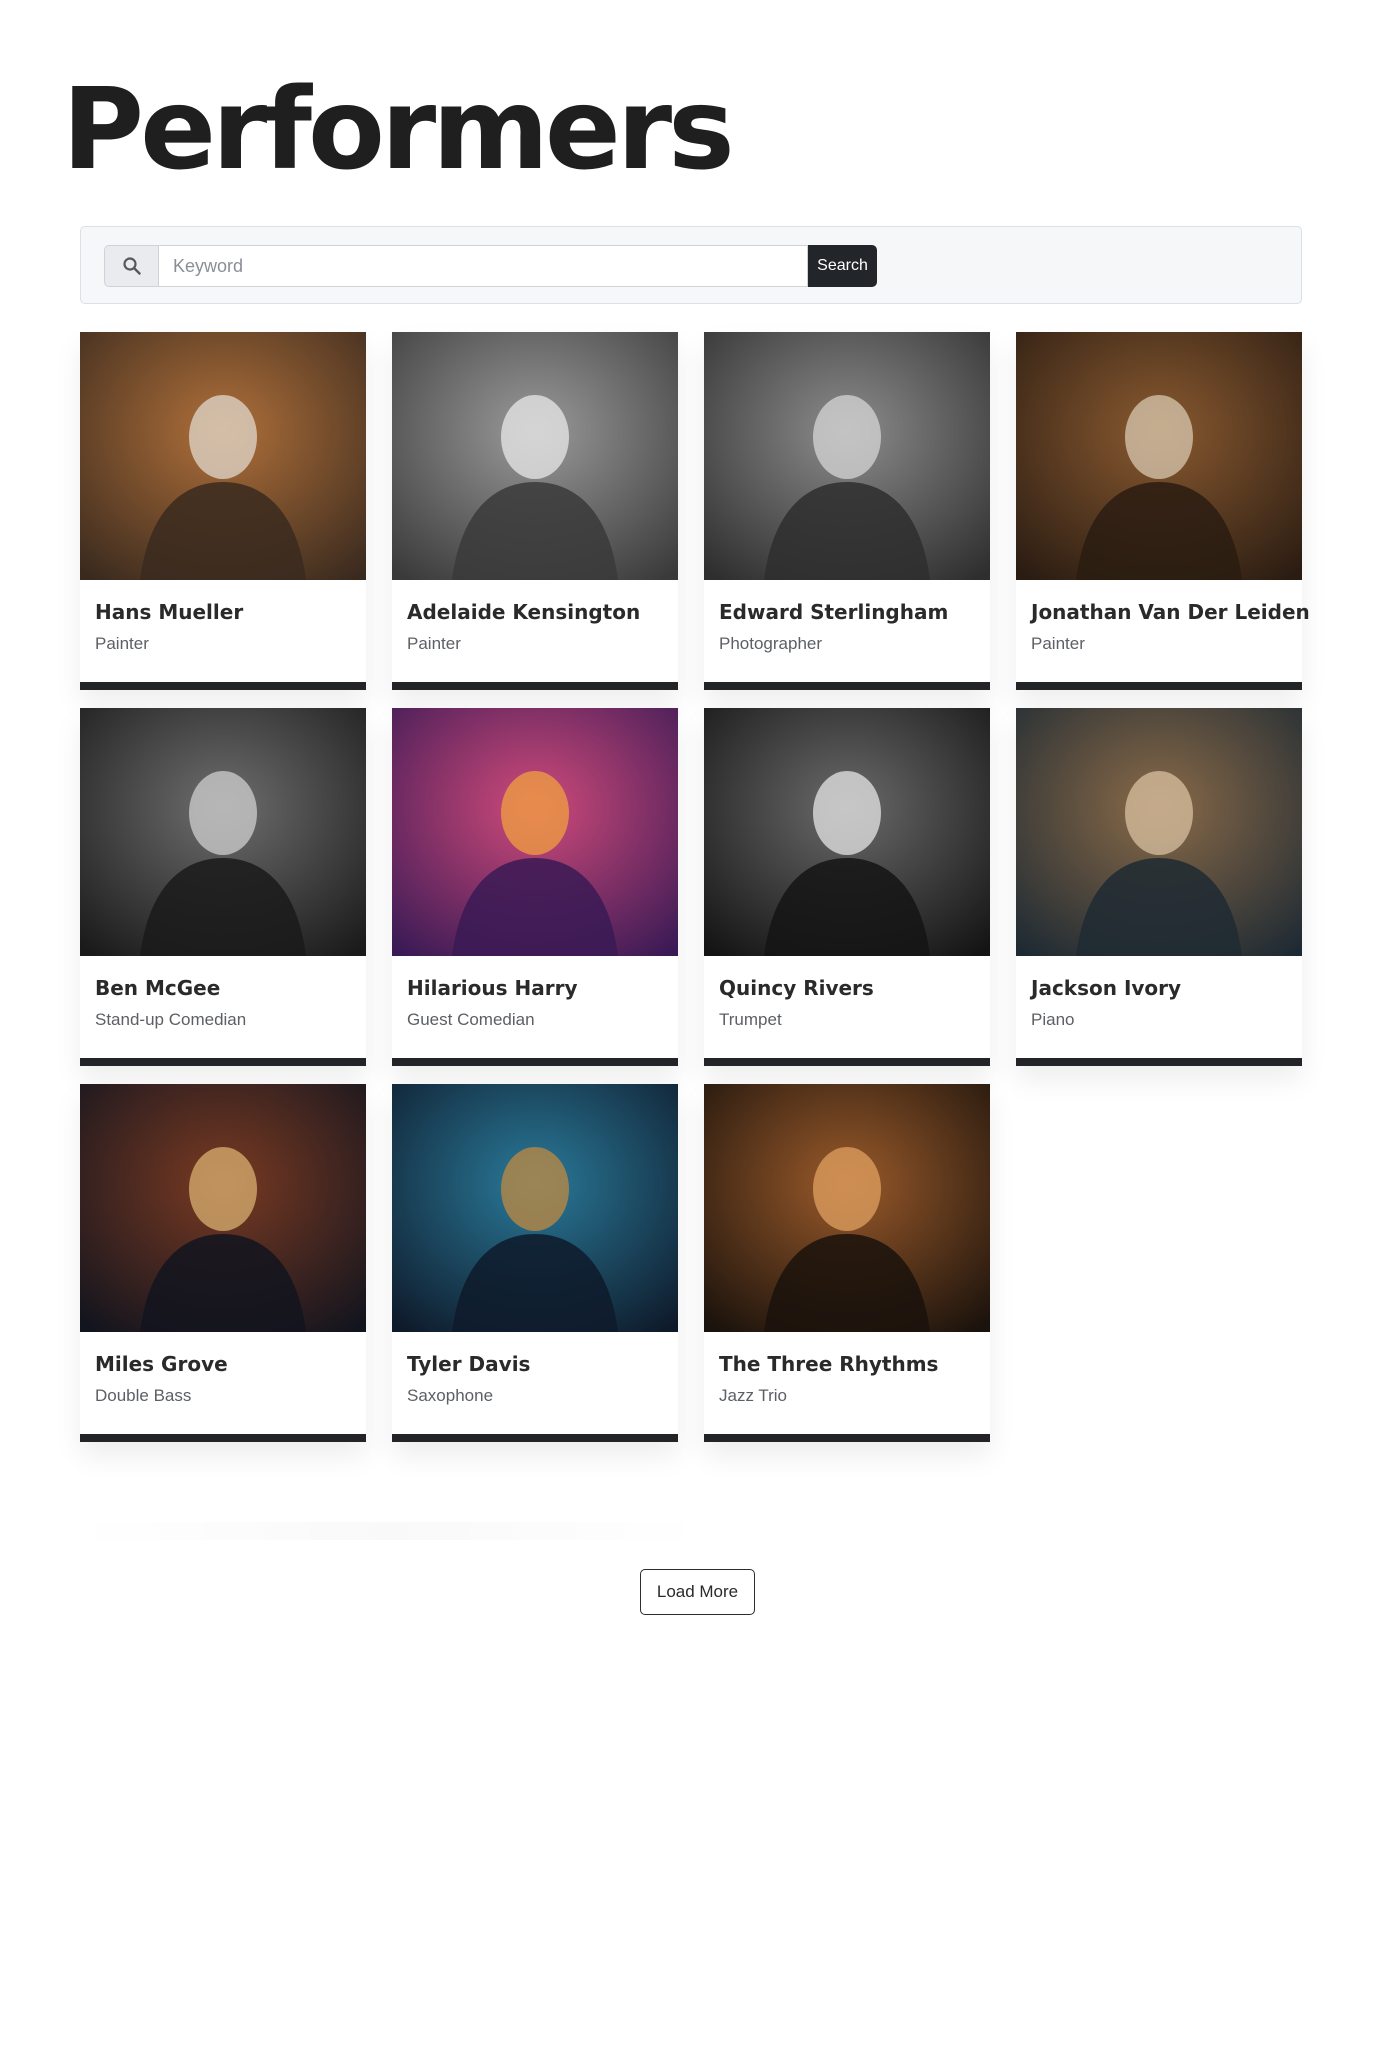 This screenshot has height=2048, width=1376. What do you see at coordinates (390, 1531) in the screenshot?
I see `fade-divider` at bounding box center [390, 1531].